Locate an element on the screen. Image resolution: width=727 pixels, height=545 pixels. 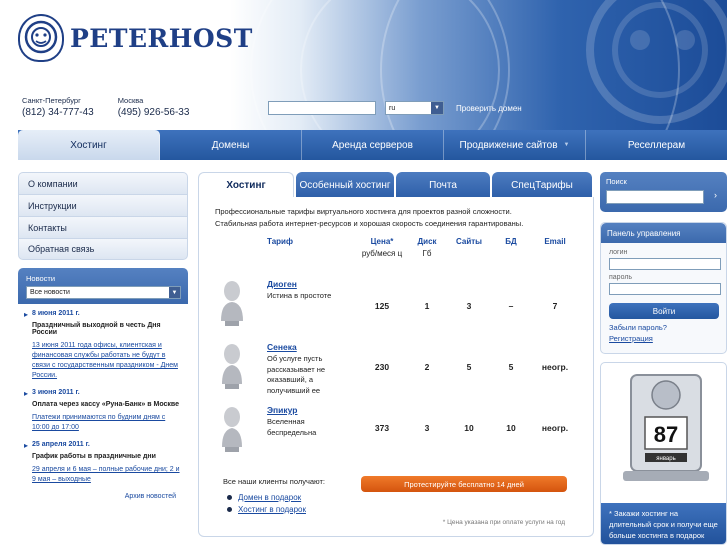
news-headline: Праздничный выходной в честь Дня России is located at coordinates (96, 329).